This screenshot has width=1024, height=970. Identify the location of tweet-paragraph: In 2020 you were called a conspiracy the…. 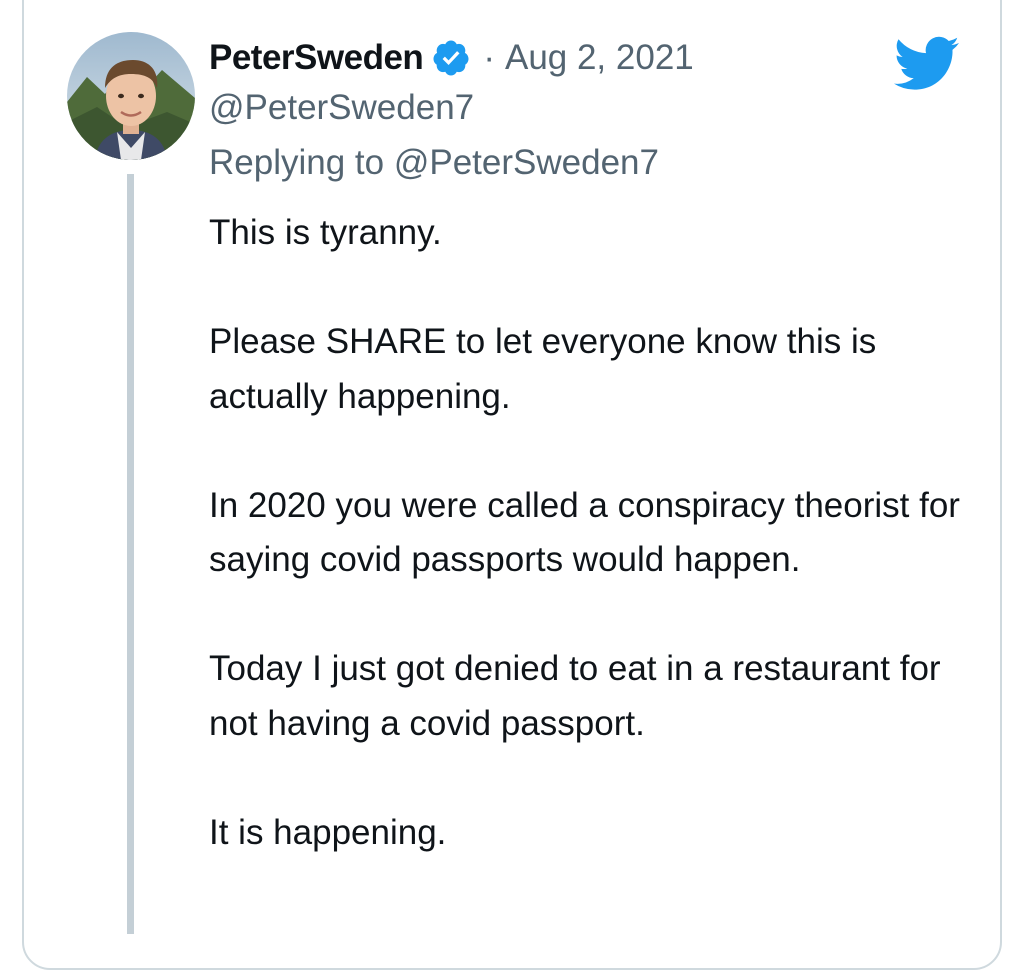
(584, 532).